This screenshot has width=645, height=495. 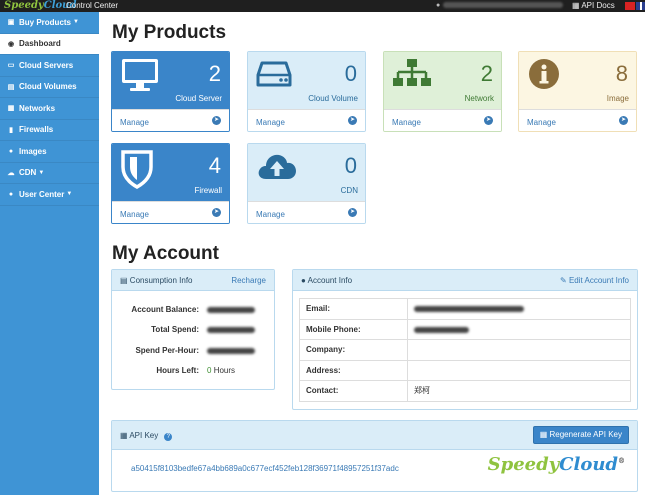 What do you see at coordinates (49, 152) in the screenshot?
I see `sidebar-item-images: ● Images` at bounding box center [49, 152].